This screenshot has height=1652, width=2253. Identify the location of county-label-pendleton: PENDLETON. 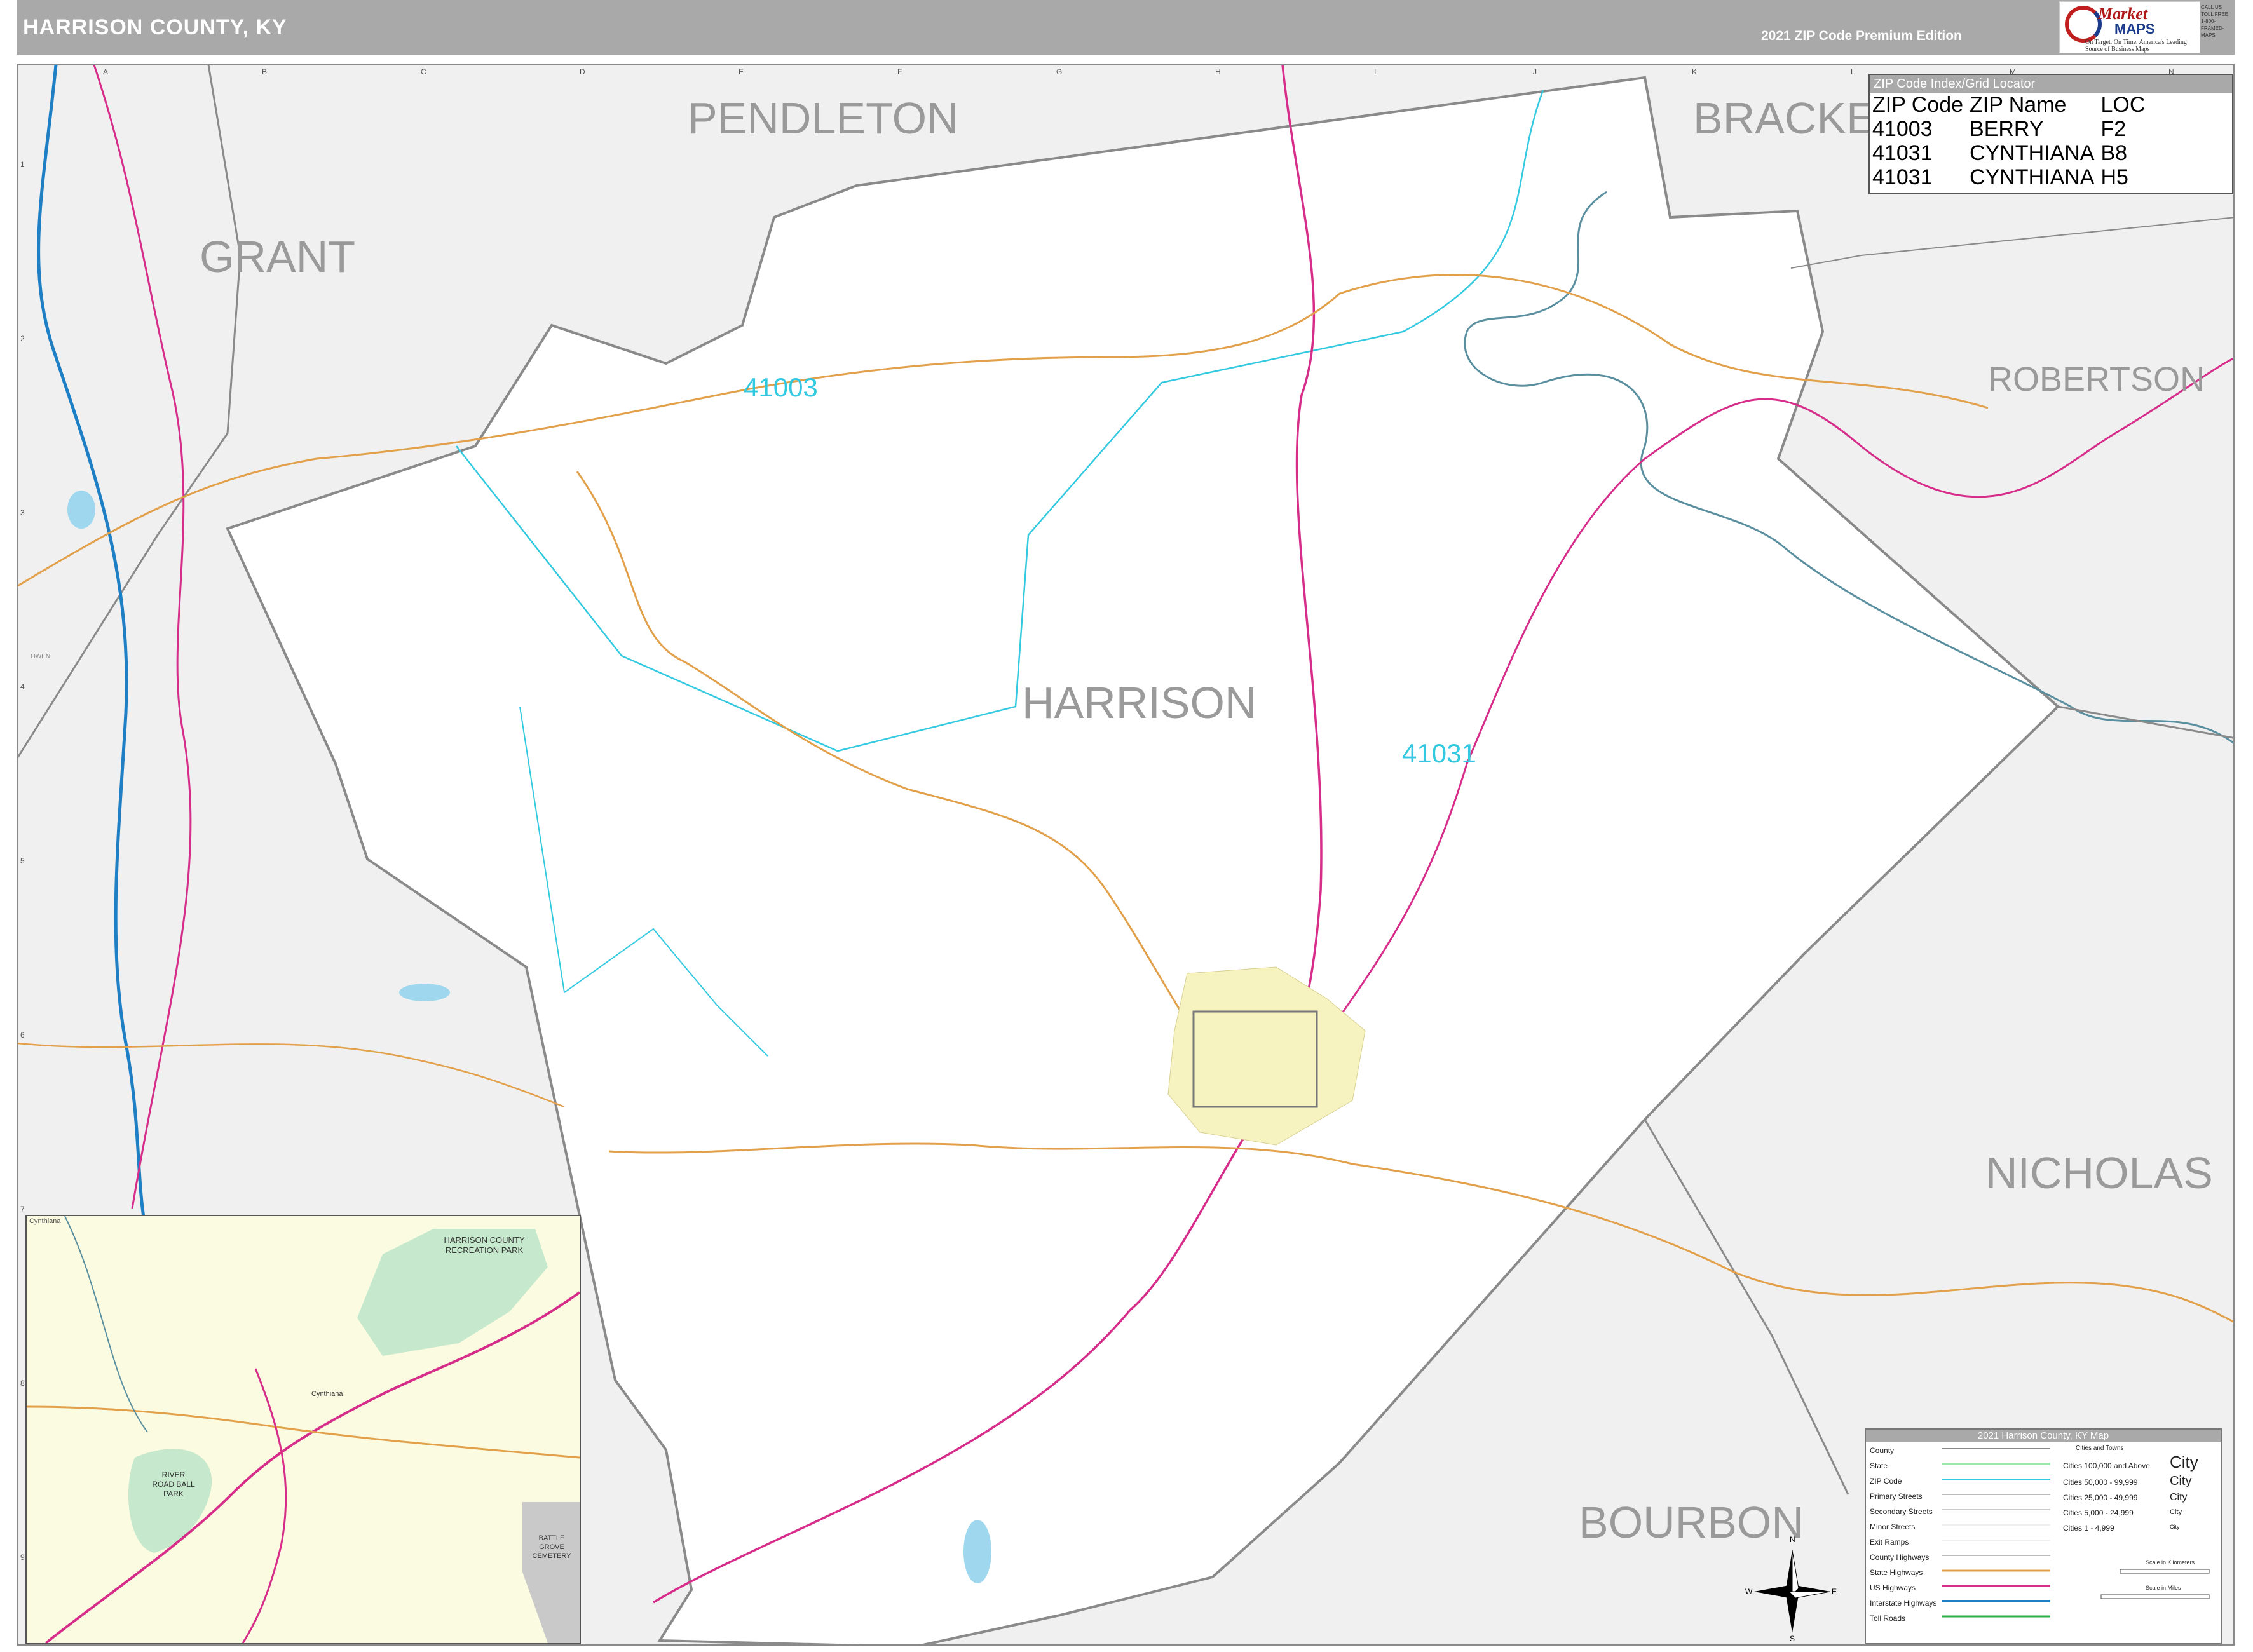
(823, 118).